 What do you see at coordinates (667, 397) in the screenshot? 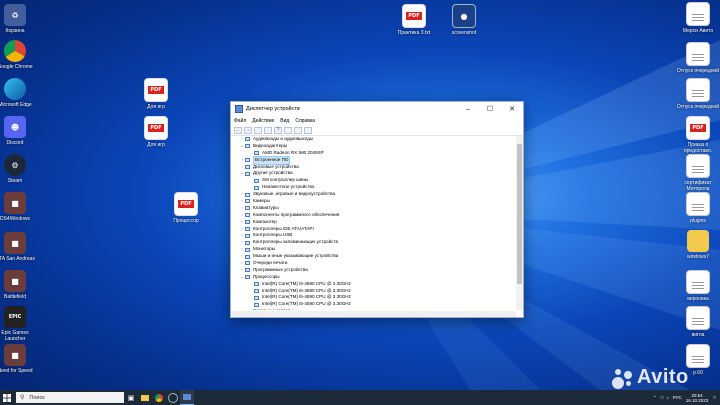
I see `volume-icon: ♪` at bounding box center [667, 397].